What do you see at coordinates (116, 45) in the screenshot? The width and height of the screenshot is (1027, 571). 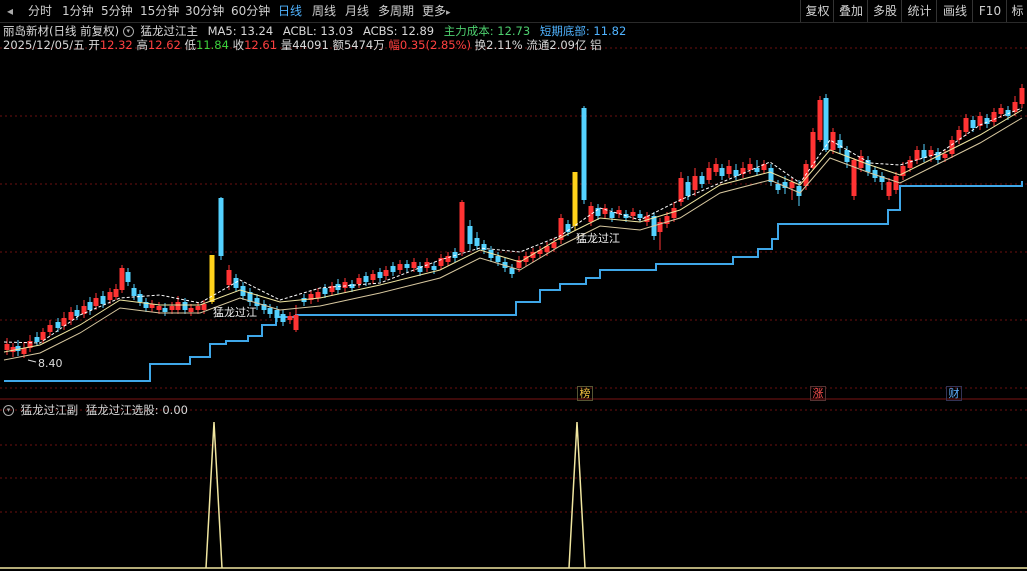 I see `open-value: 12.32` at bounding box center [116, 45].